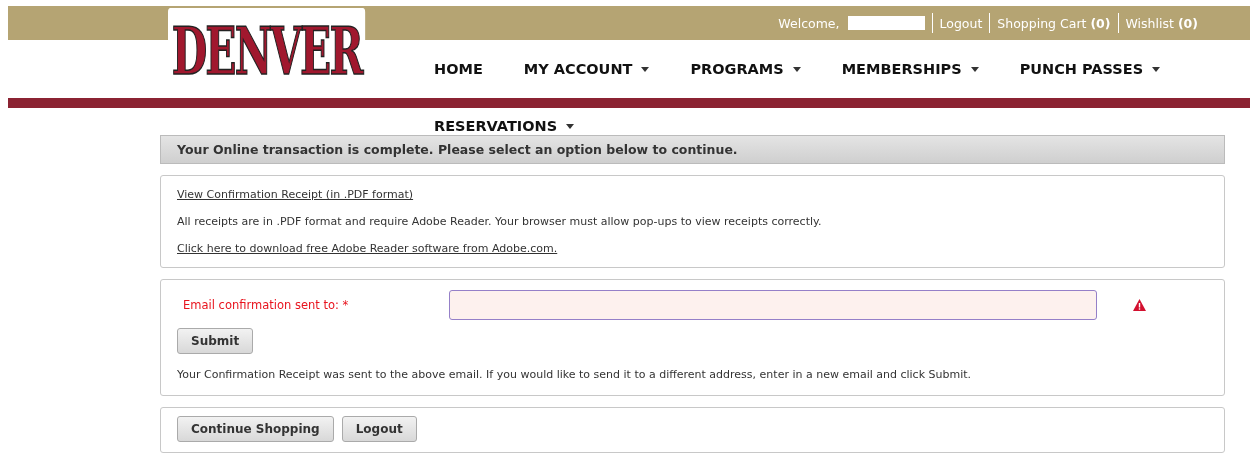 This screenshot has width=1250, height=471. What do you see at coordinates (367, 248) in the screenshot?
I see `download-link: Click here to download free Adobe Reader software from Adobe.com.` at bounding box center [367, 248].